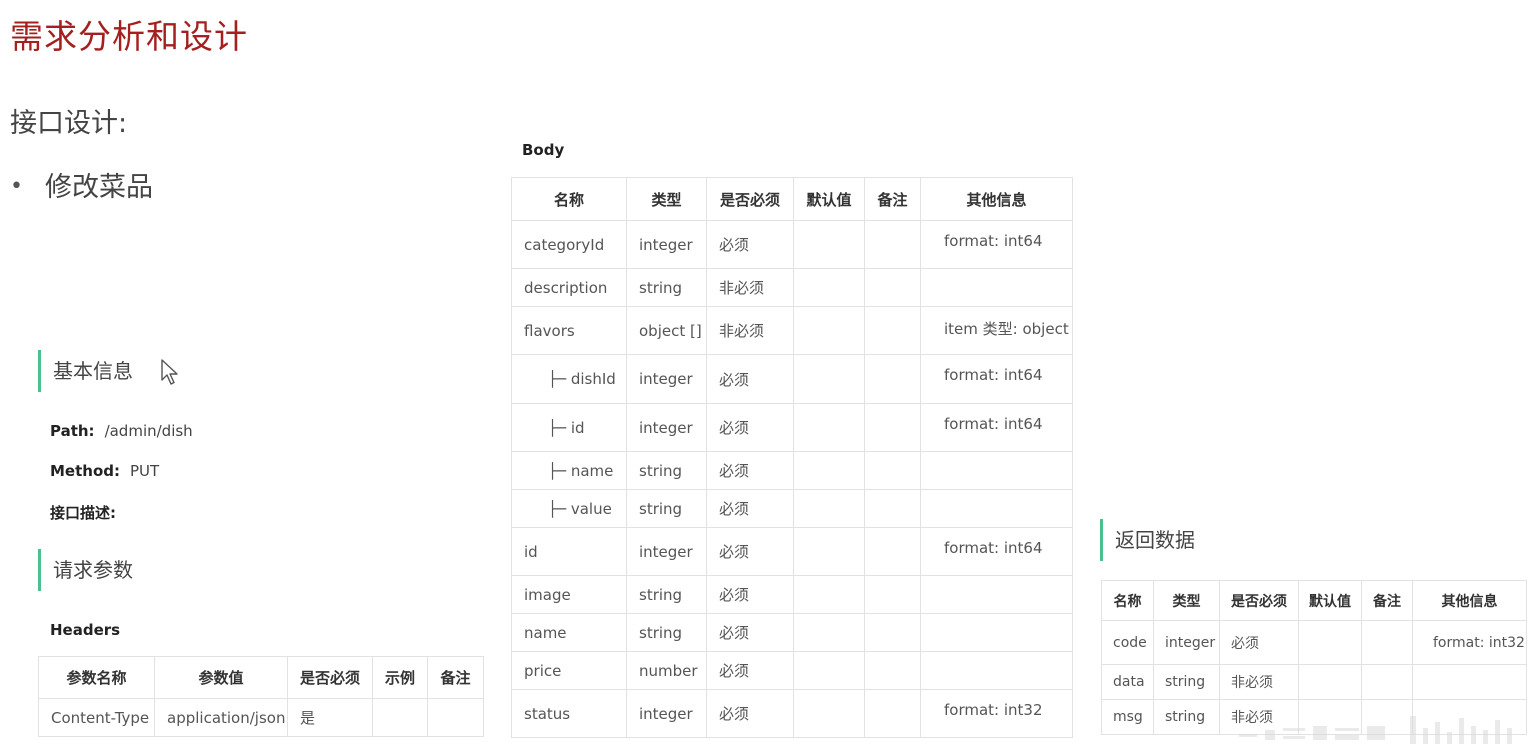  Describe the element at coordinates (569, 594) in the screenshot. I see `table-cell: image` at that location.